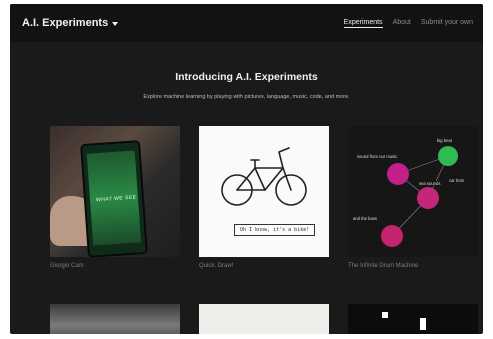  I want to click on card-title: Giorgio Cam, so click(115, 266).